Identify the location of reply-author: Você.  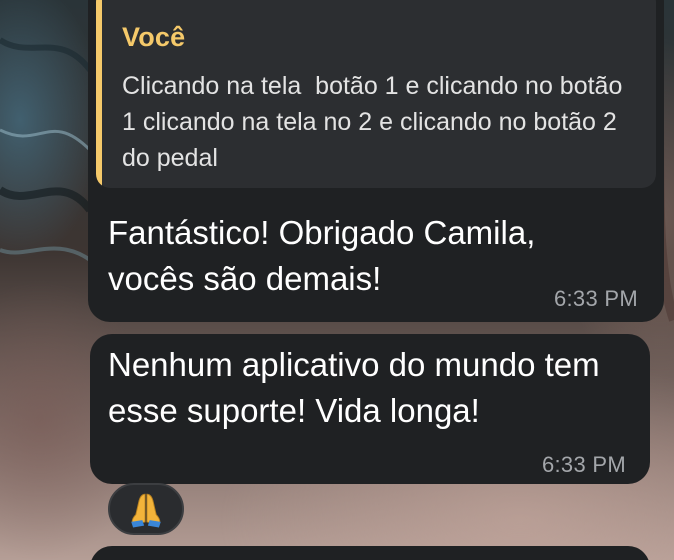
(154, 37).